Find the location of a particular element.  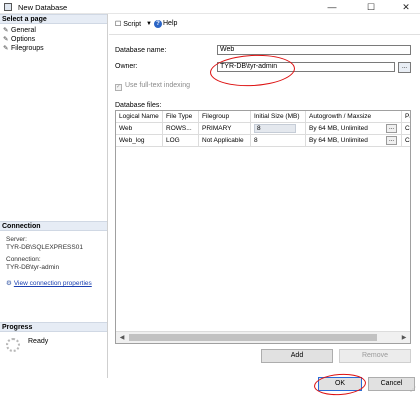

server-label: Server: is located at coordinates (16, 239).